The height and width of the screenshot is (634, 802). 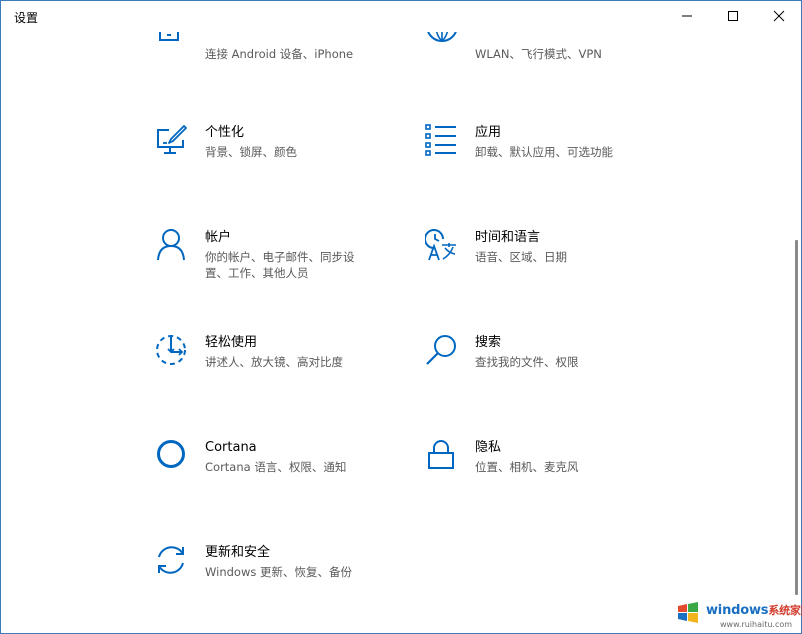 What do you see at coordinates (274, 362) in the screenshot?
I see `tile-description: 讲述人、放大镜、高对比度` at bounding box center [274, 362].